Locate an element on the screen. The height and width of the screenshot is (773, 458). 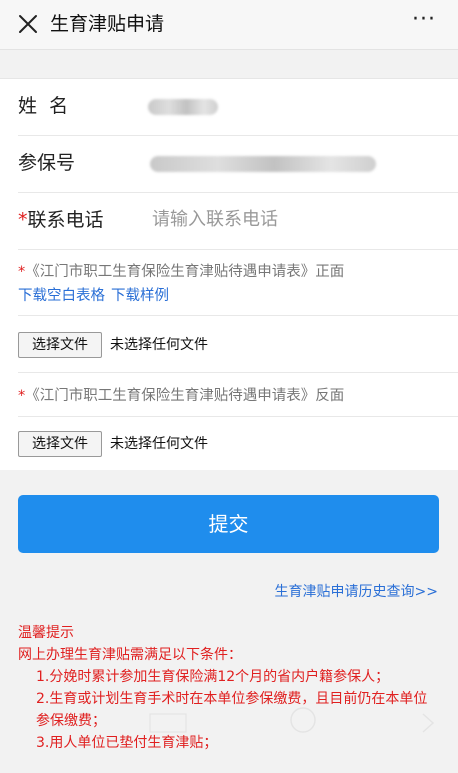
insurance-number-row: 参保号 is located at coordinates (229, 164).